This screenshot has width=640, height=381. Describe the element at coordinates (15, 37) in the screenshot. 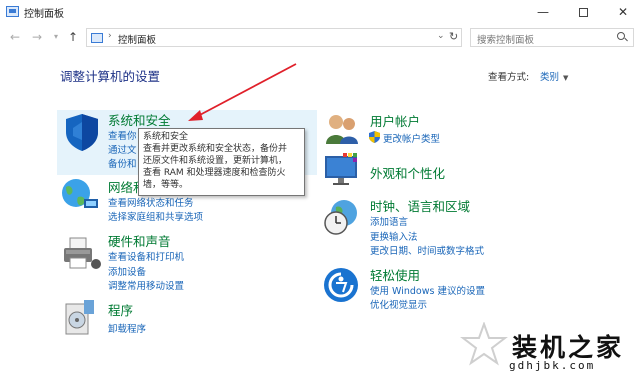

I see `back-button: ←` at that location.